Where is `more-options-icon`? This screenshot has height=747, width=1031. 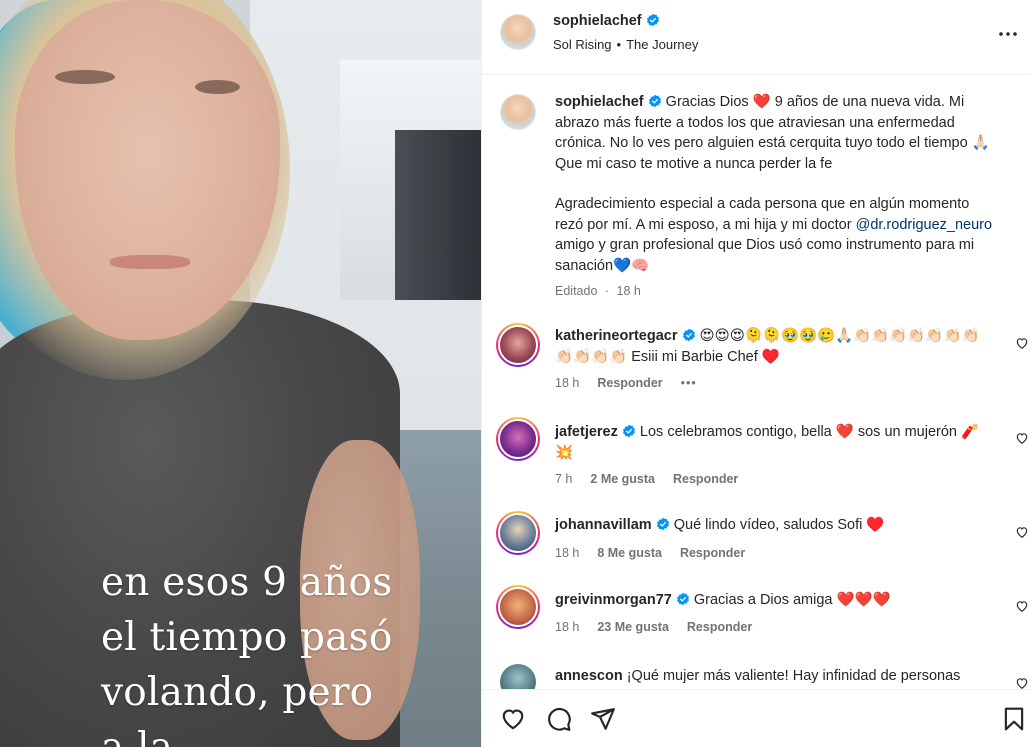 more-options-icon is located at coordinates (1008, 34).